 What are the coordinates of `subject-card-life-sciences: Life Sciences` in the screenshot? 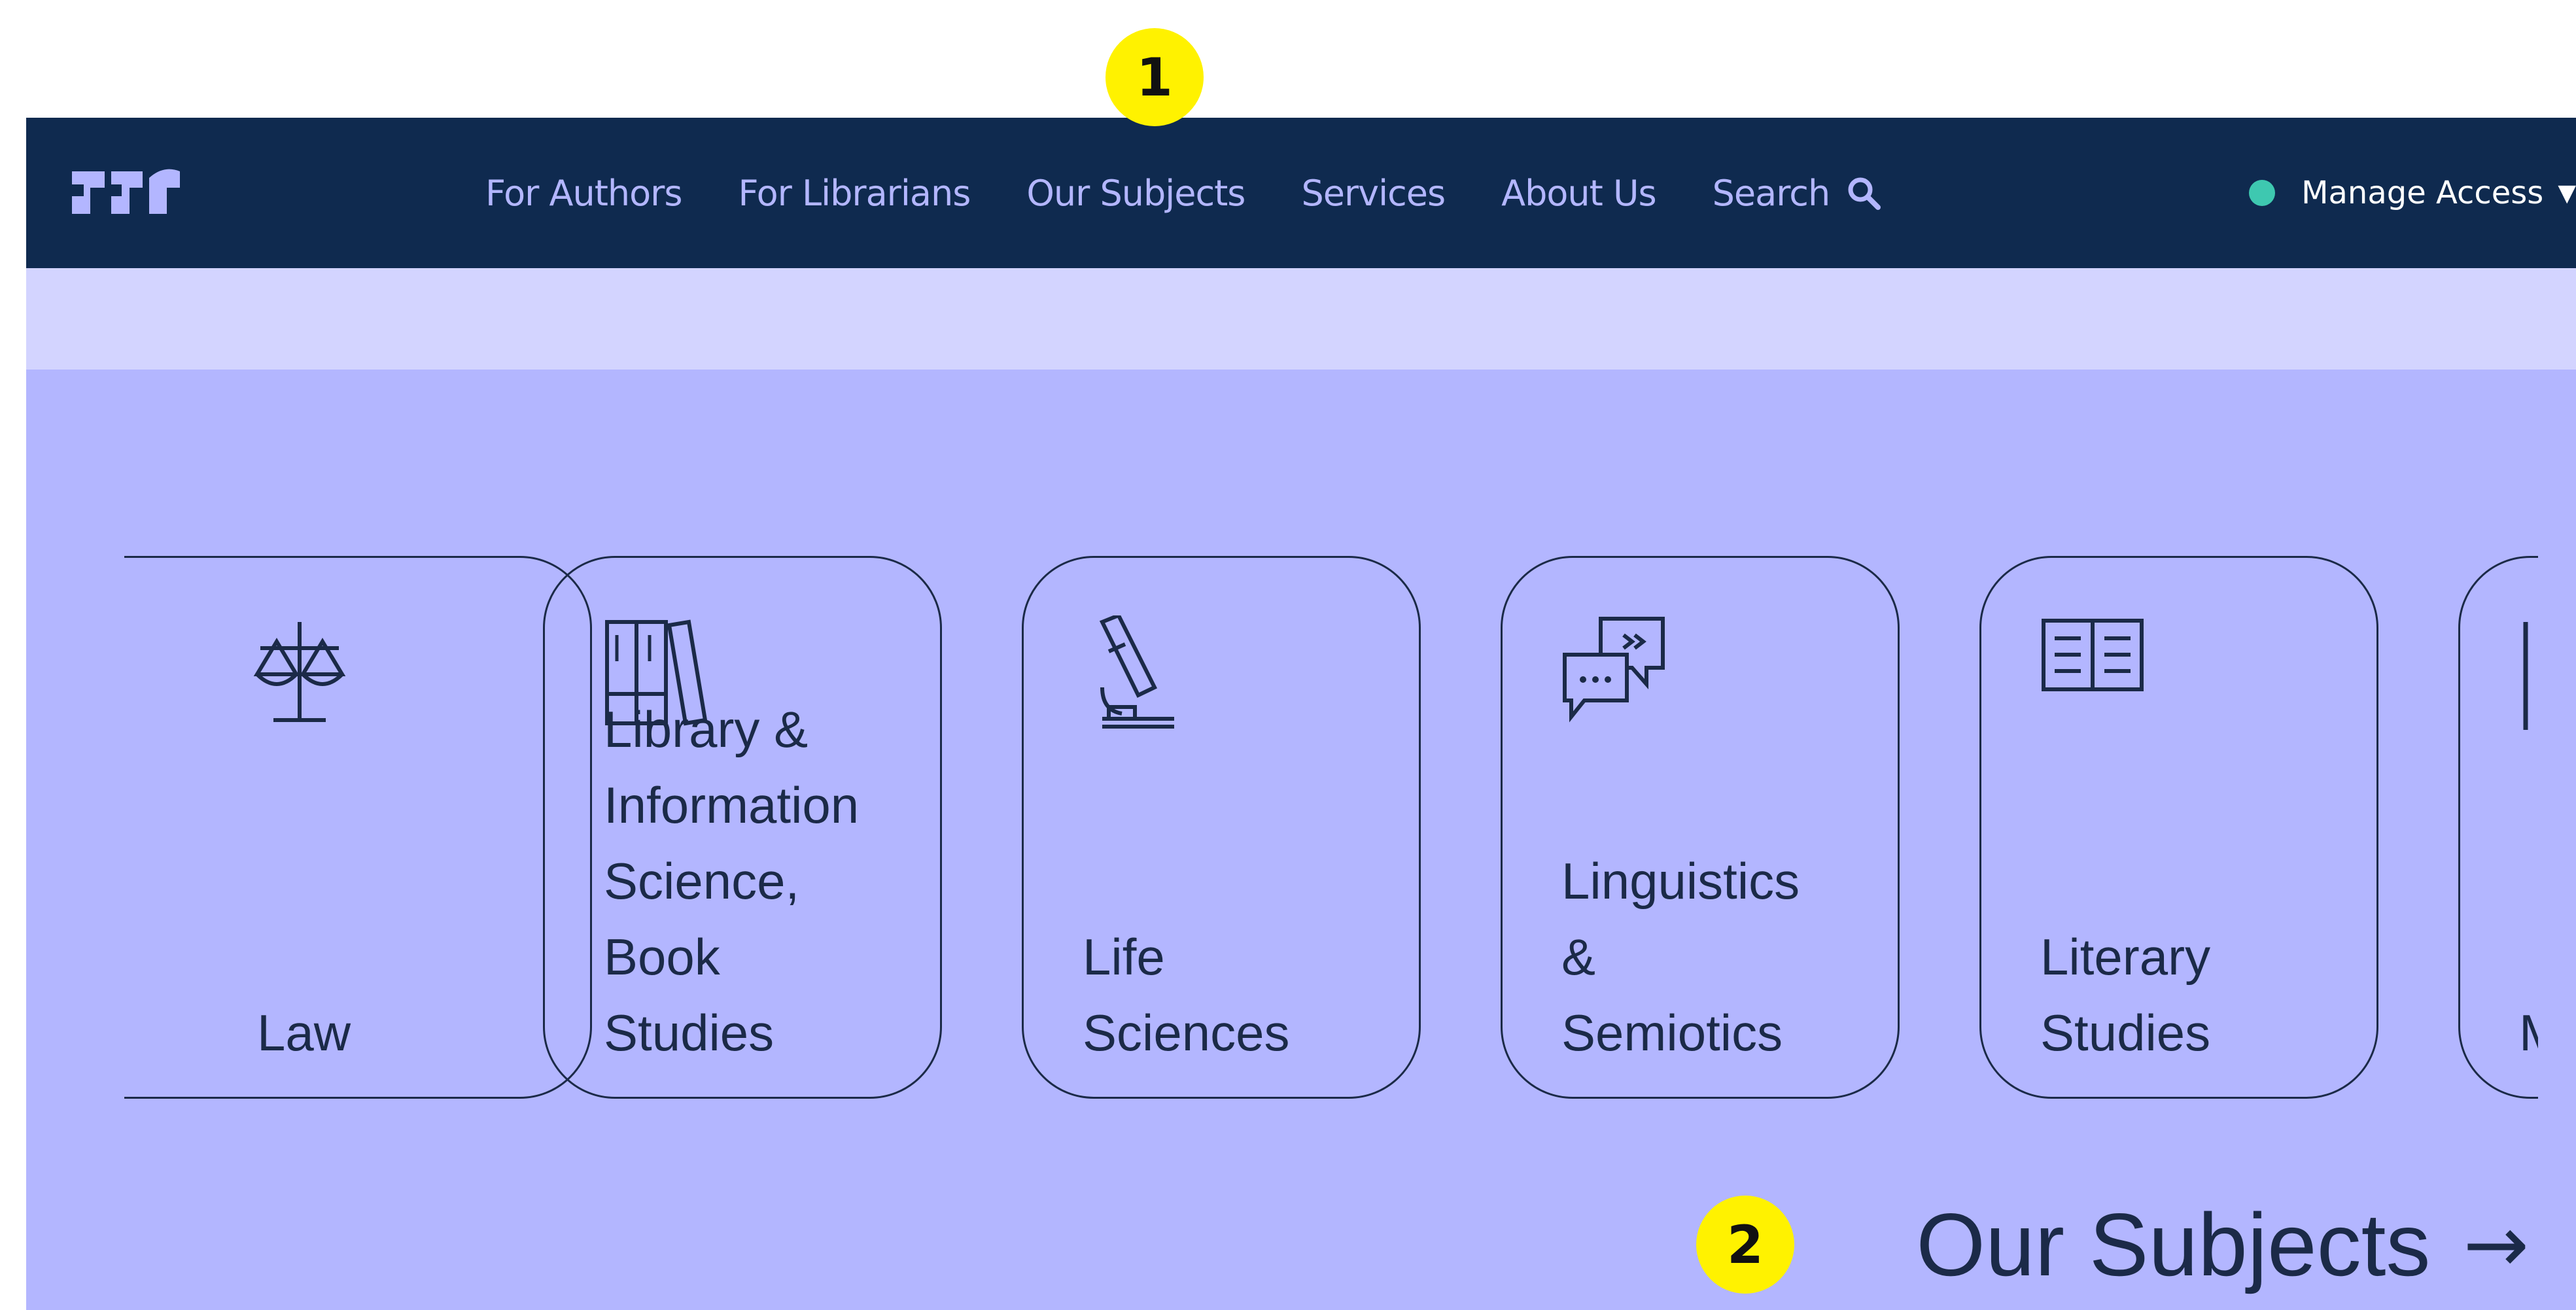 It's located at (1221, 827).